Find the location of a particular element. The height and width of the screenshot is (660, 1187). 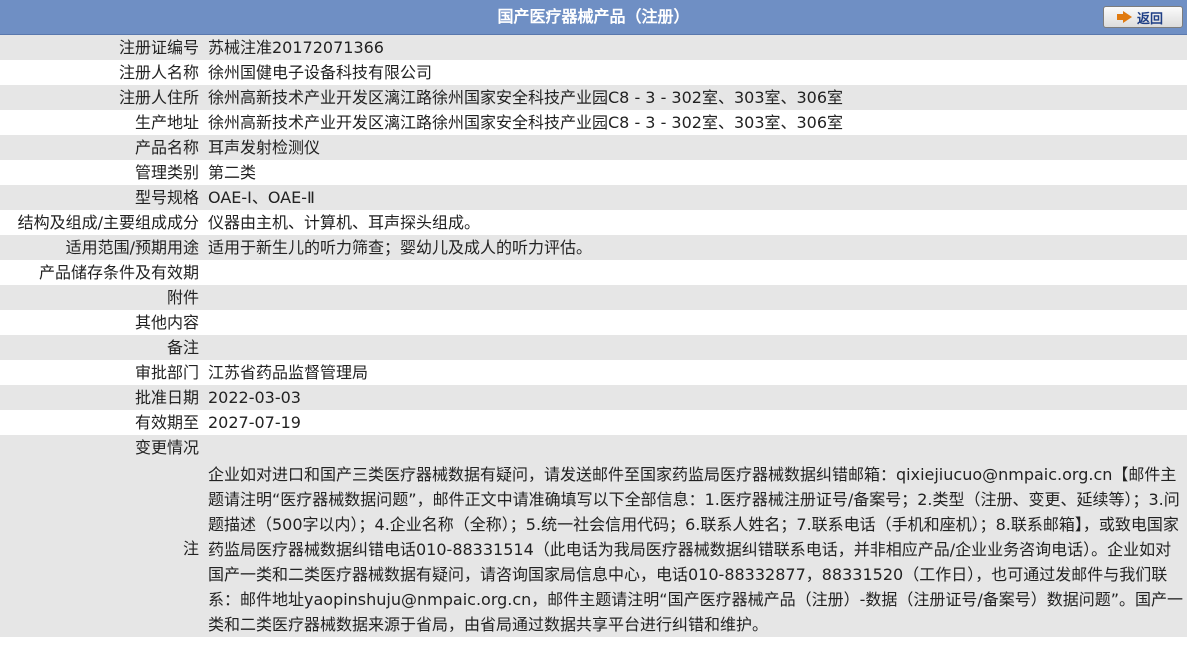

back-button: 返回 is located at coordinates (1143, 17).